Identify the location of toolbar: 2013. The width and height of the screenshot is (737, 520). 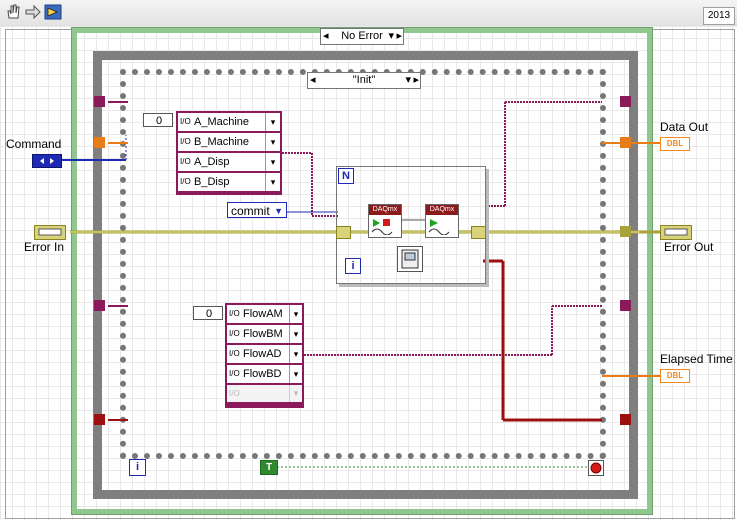
(368, 13).